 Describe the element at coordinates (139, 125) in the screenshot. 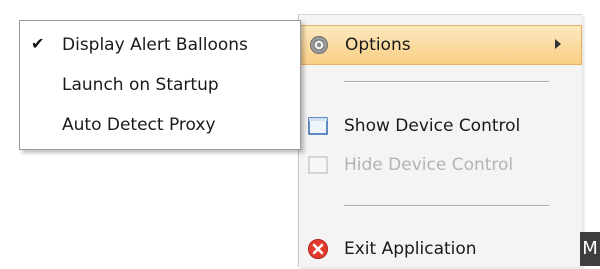

I see `submenu-item-label: Auto Detect Proxy` at that location.